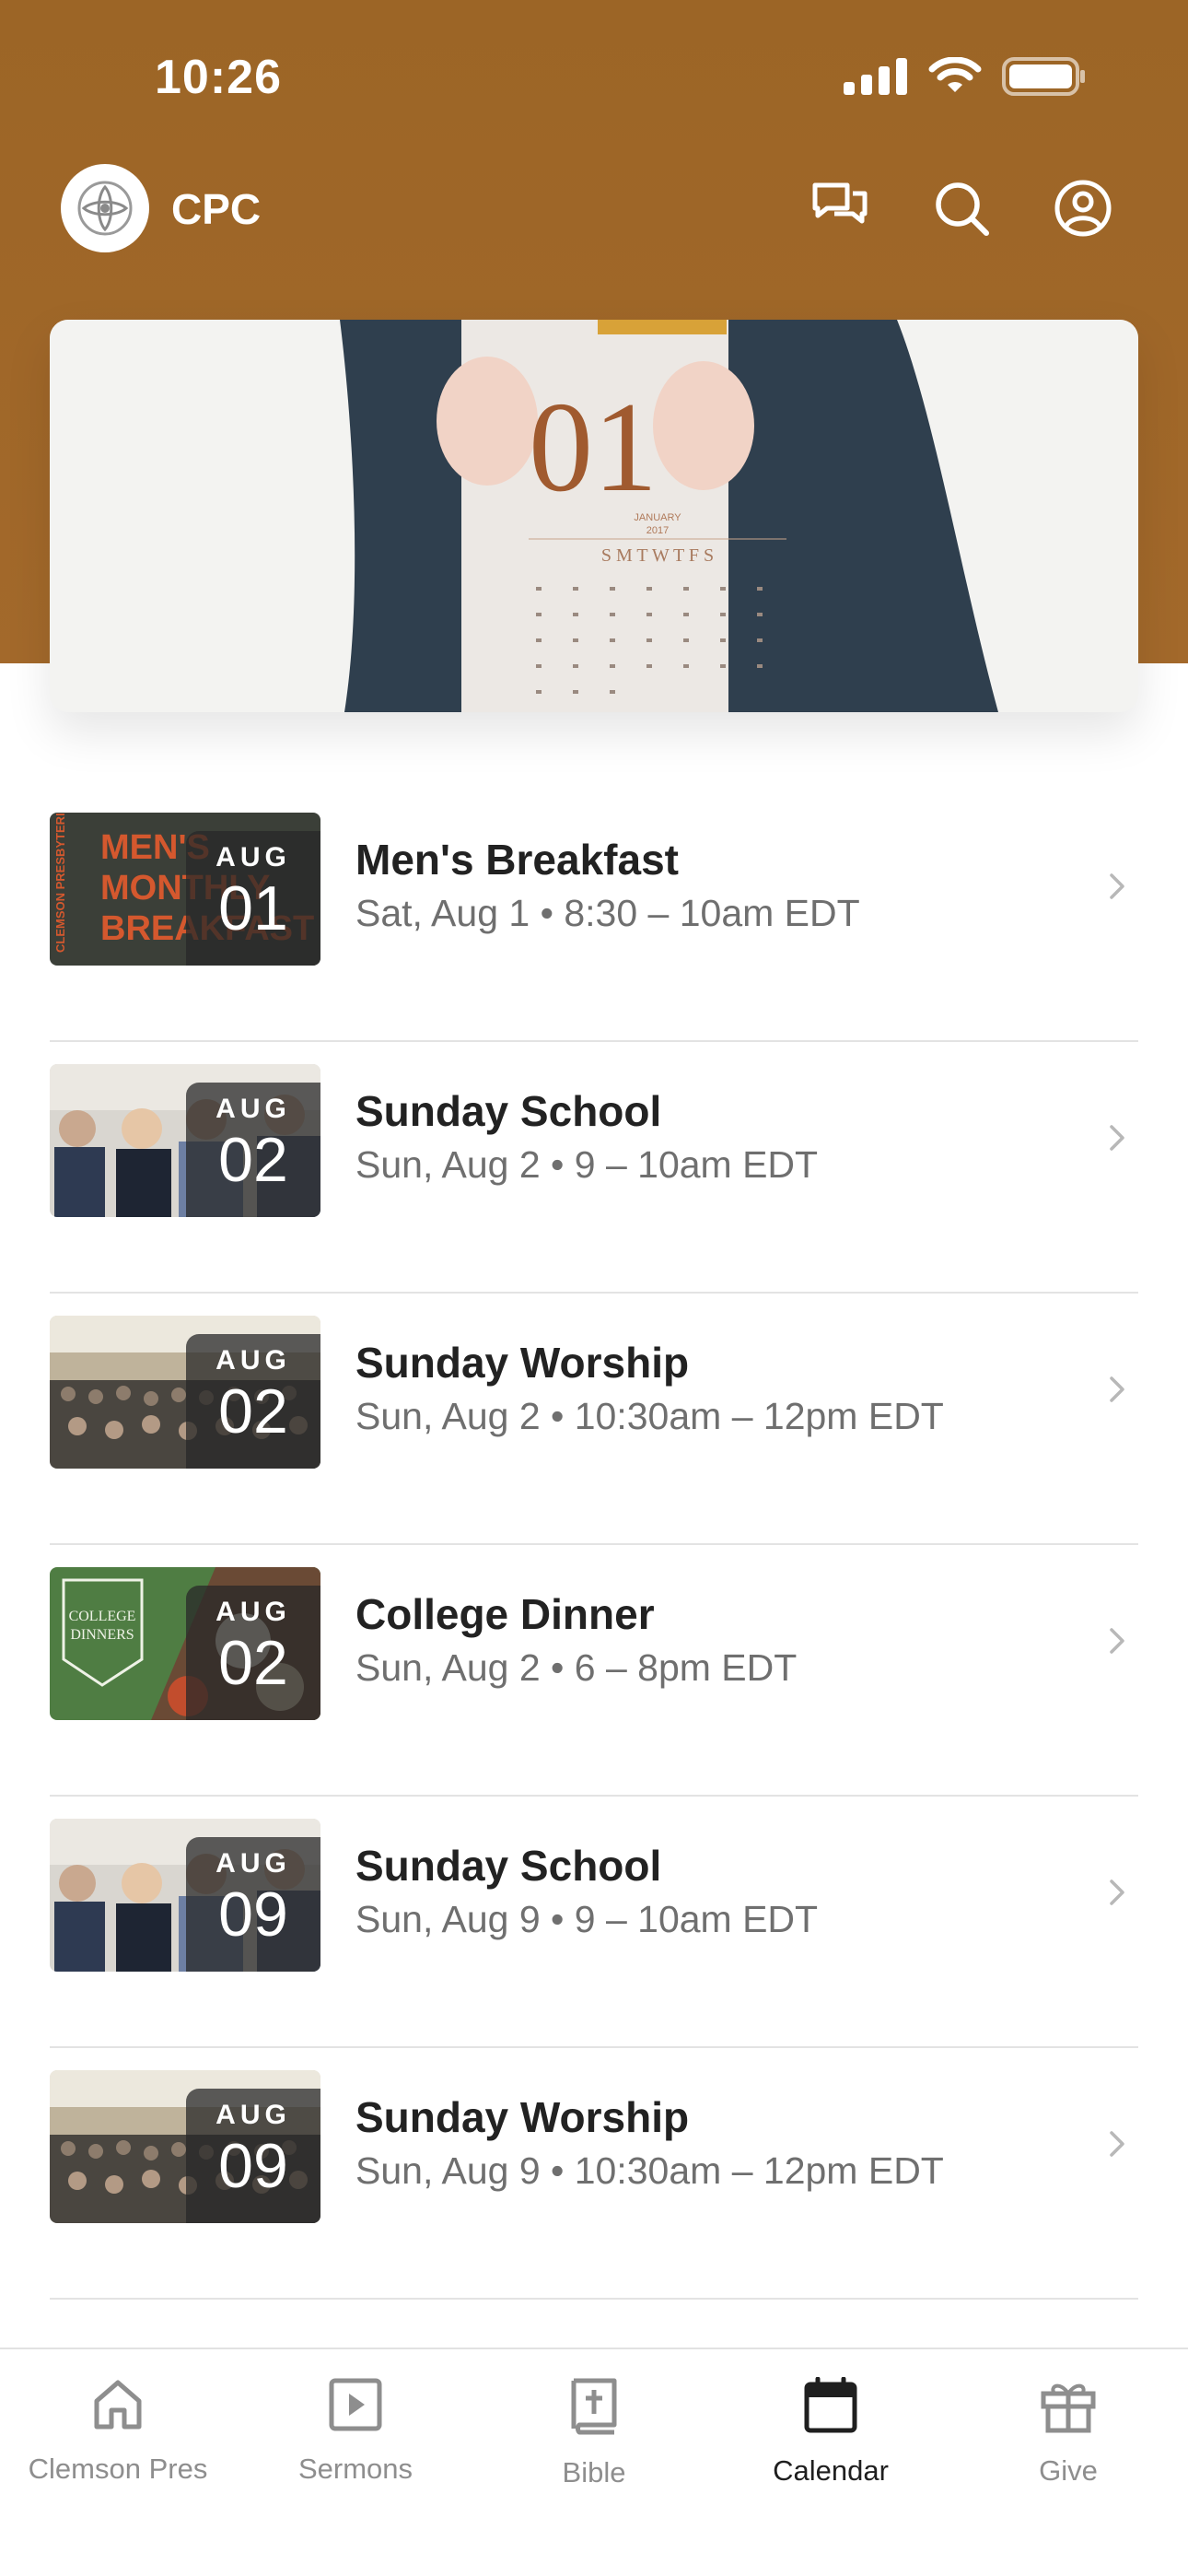  I want to click on event-time: Sun, Aug 2 • 9 – 10am EDT, so click(587, 1164).